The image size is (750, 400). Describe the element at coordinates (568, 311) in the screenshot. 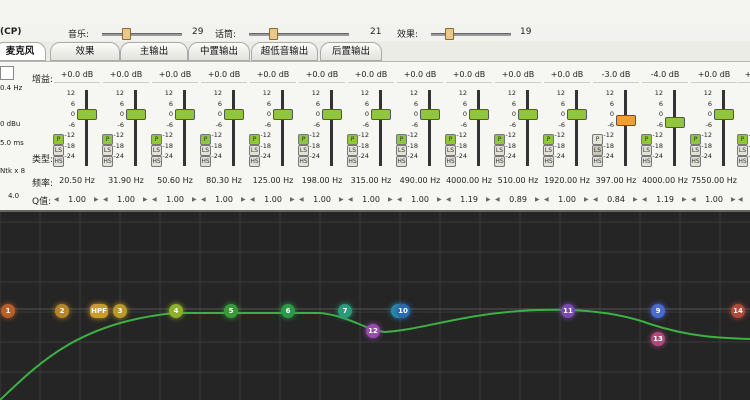

I see `eq-node-11: 11` at that location.